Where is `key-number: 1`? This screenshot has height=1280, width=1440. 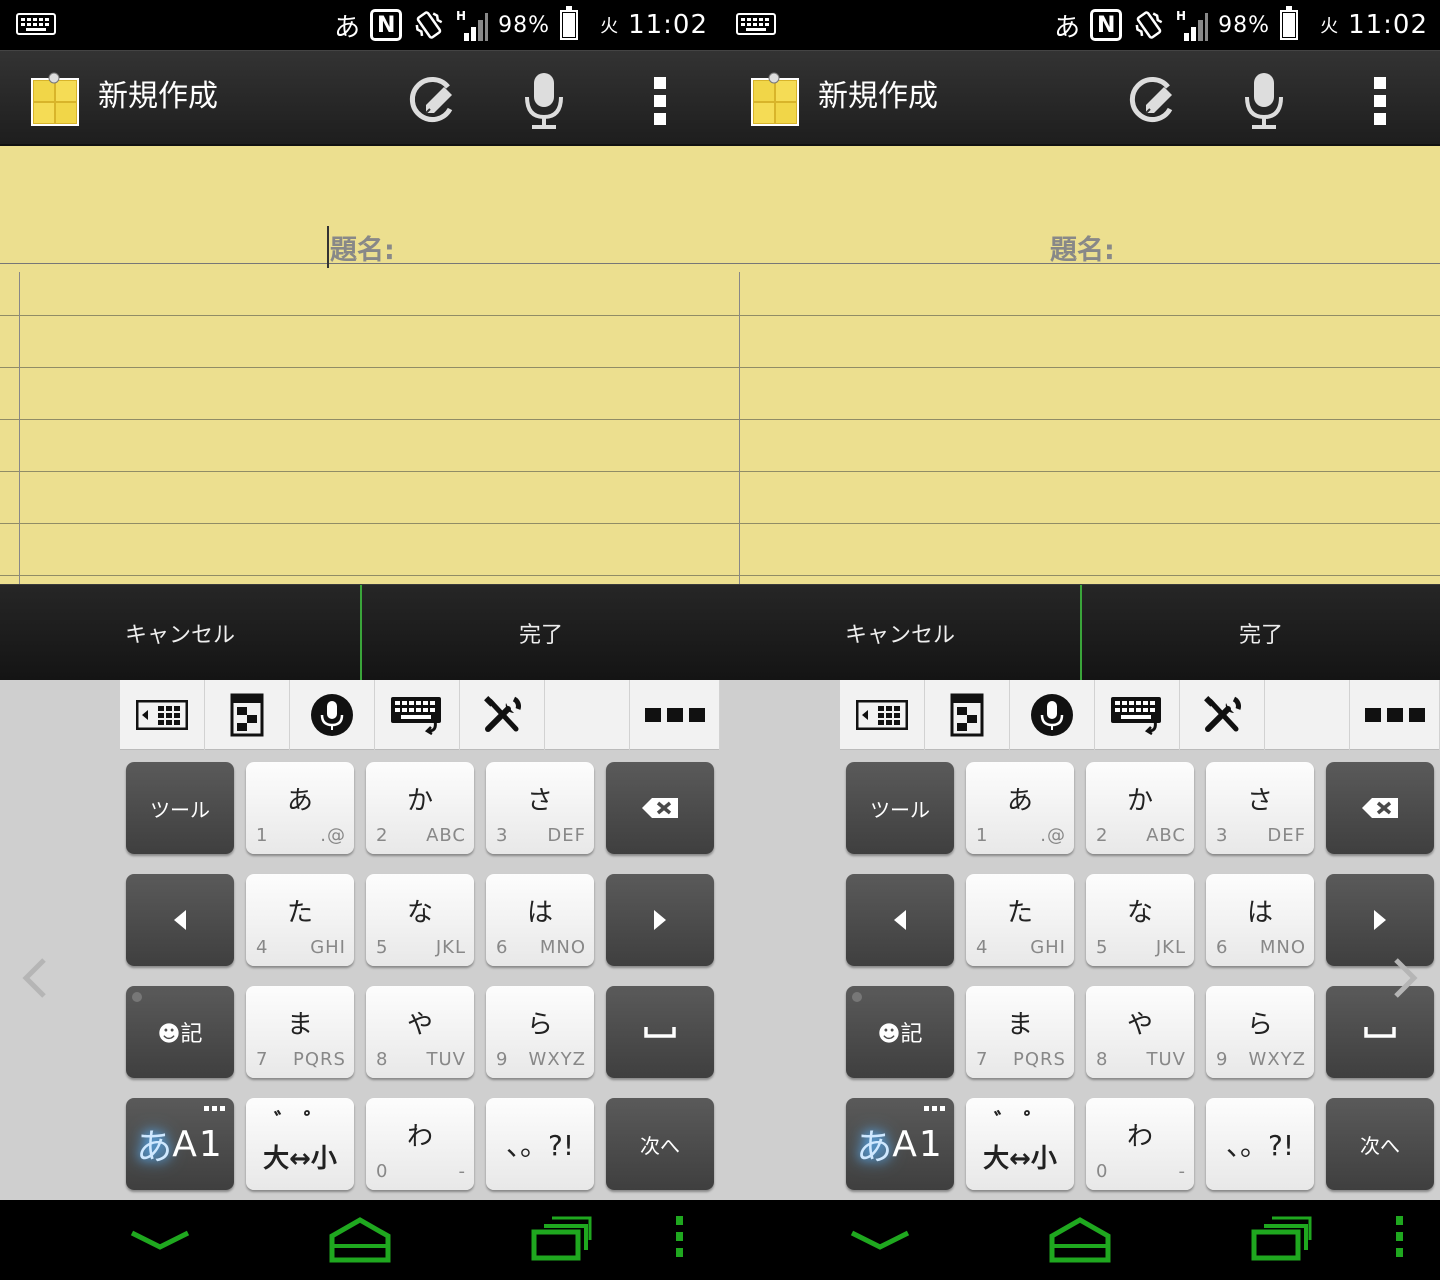 key-number: 1 is located at coordinates (262, 835).